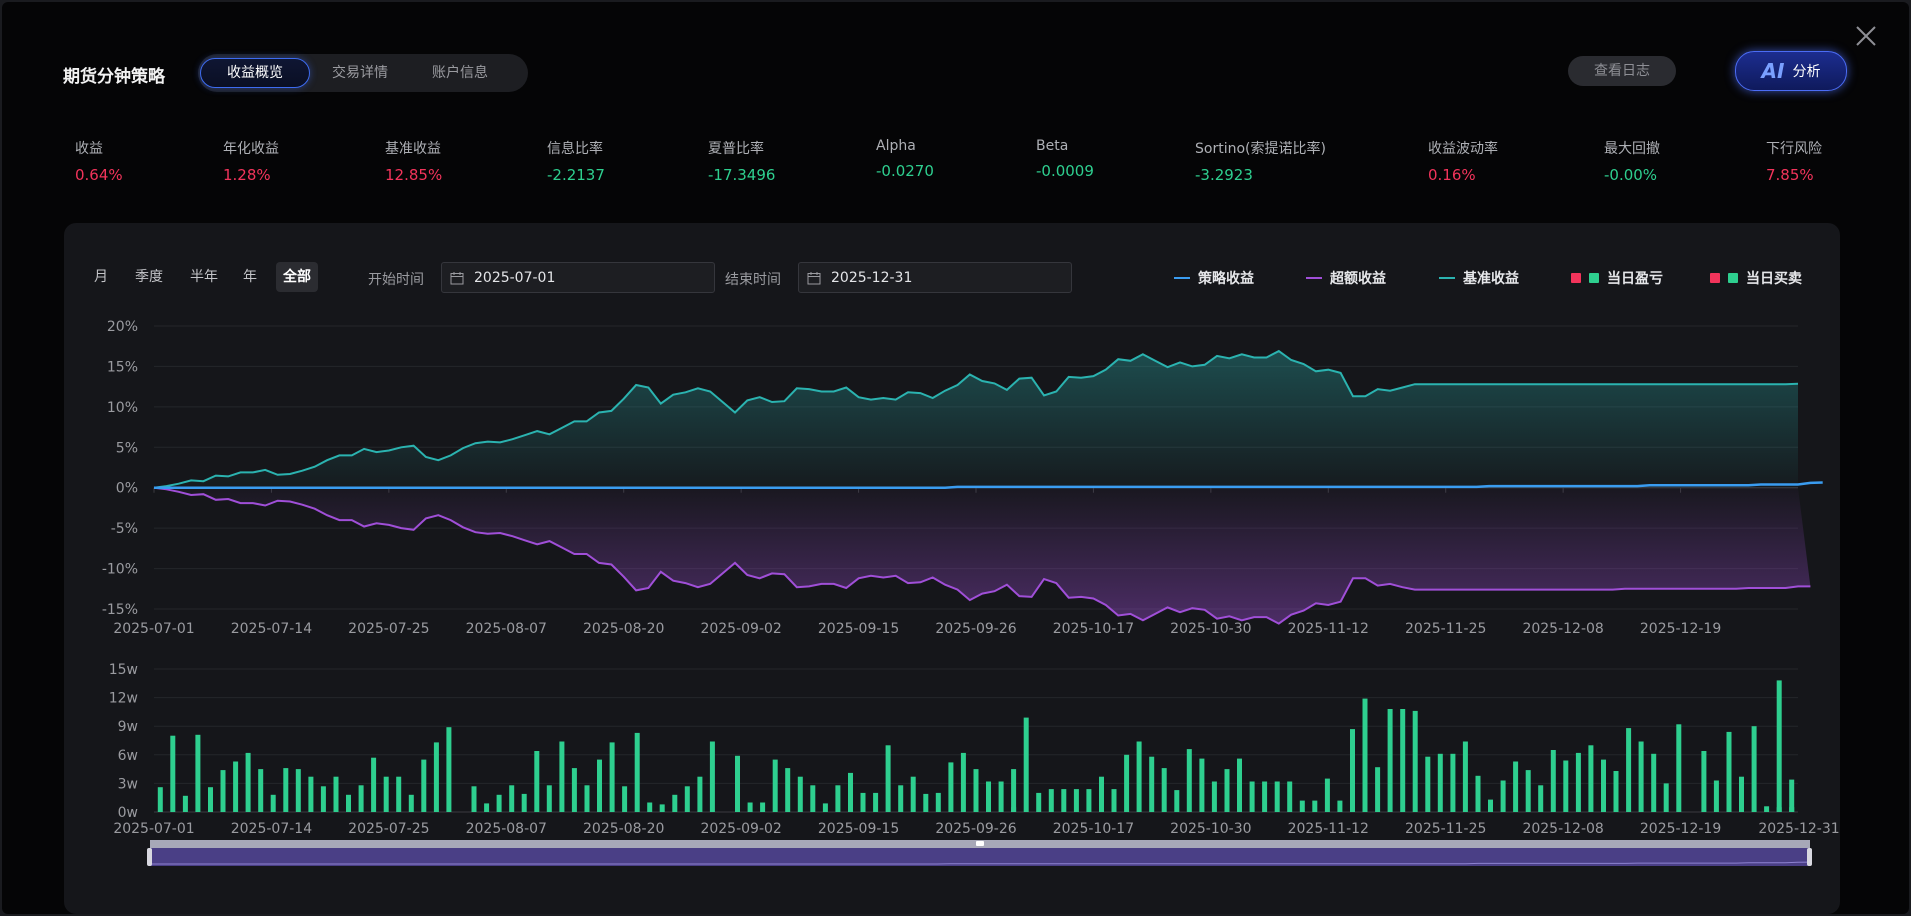 The width and height of the screenshot is (1911, 916). What do you see at coordinates (1463, 161) in the screenshot?
I see `metric-8: 收益波动率 0.16%` at bounding box center [1463, 161].